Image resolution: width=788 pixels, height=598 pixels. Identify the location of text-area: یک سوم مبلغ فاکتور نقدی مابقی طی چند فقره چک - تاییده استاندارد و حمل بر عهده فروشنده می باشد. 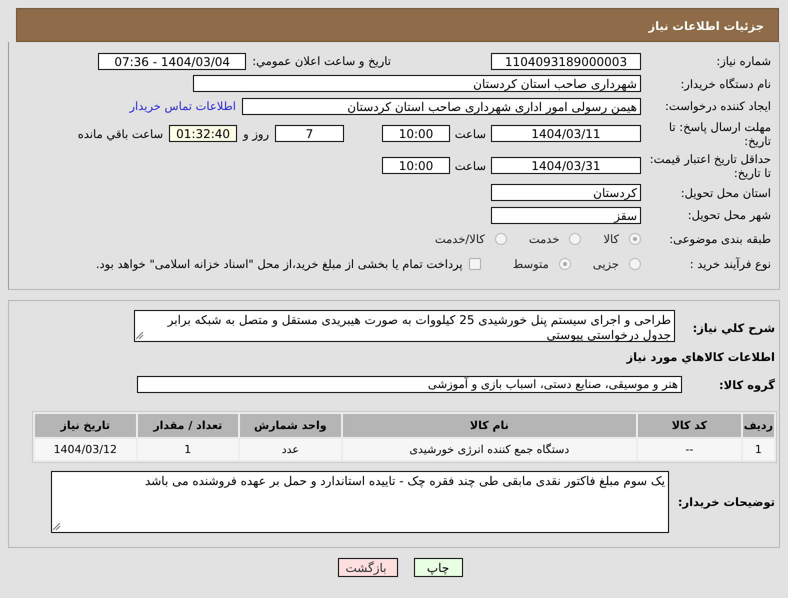
(360, 502).